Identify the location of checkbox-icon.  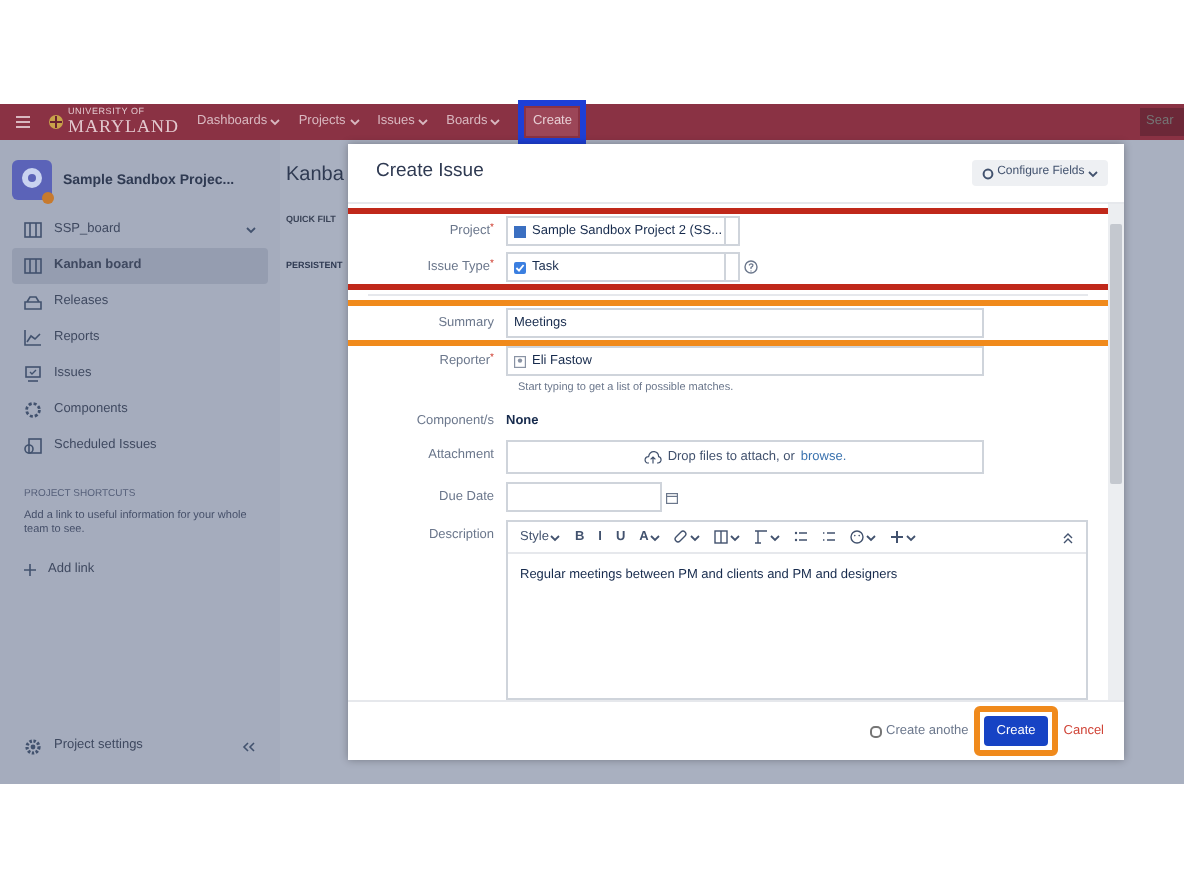
(520, 267).